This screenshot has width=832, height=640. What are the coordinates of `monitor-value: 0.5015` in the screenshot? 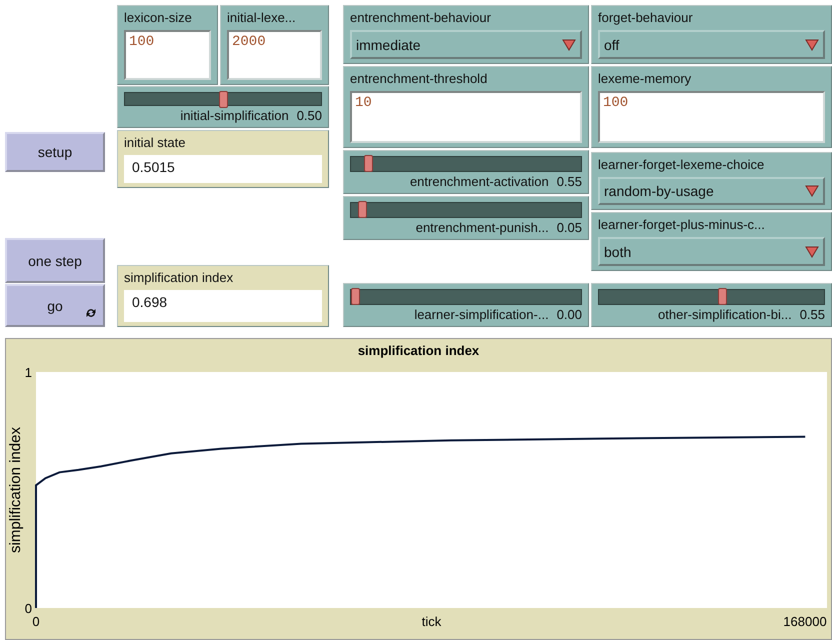 It's located at (223, 169).